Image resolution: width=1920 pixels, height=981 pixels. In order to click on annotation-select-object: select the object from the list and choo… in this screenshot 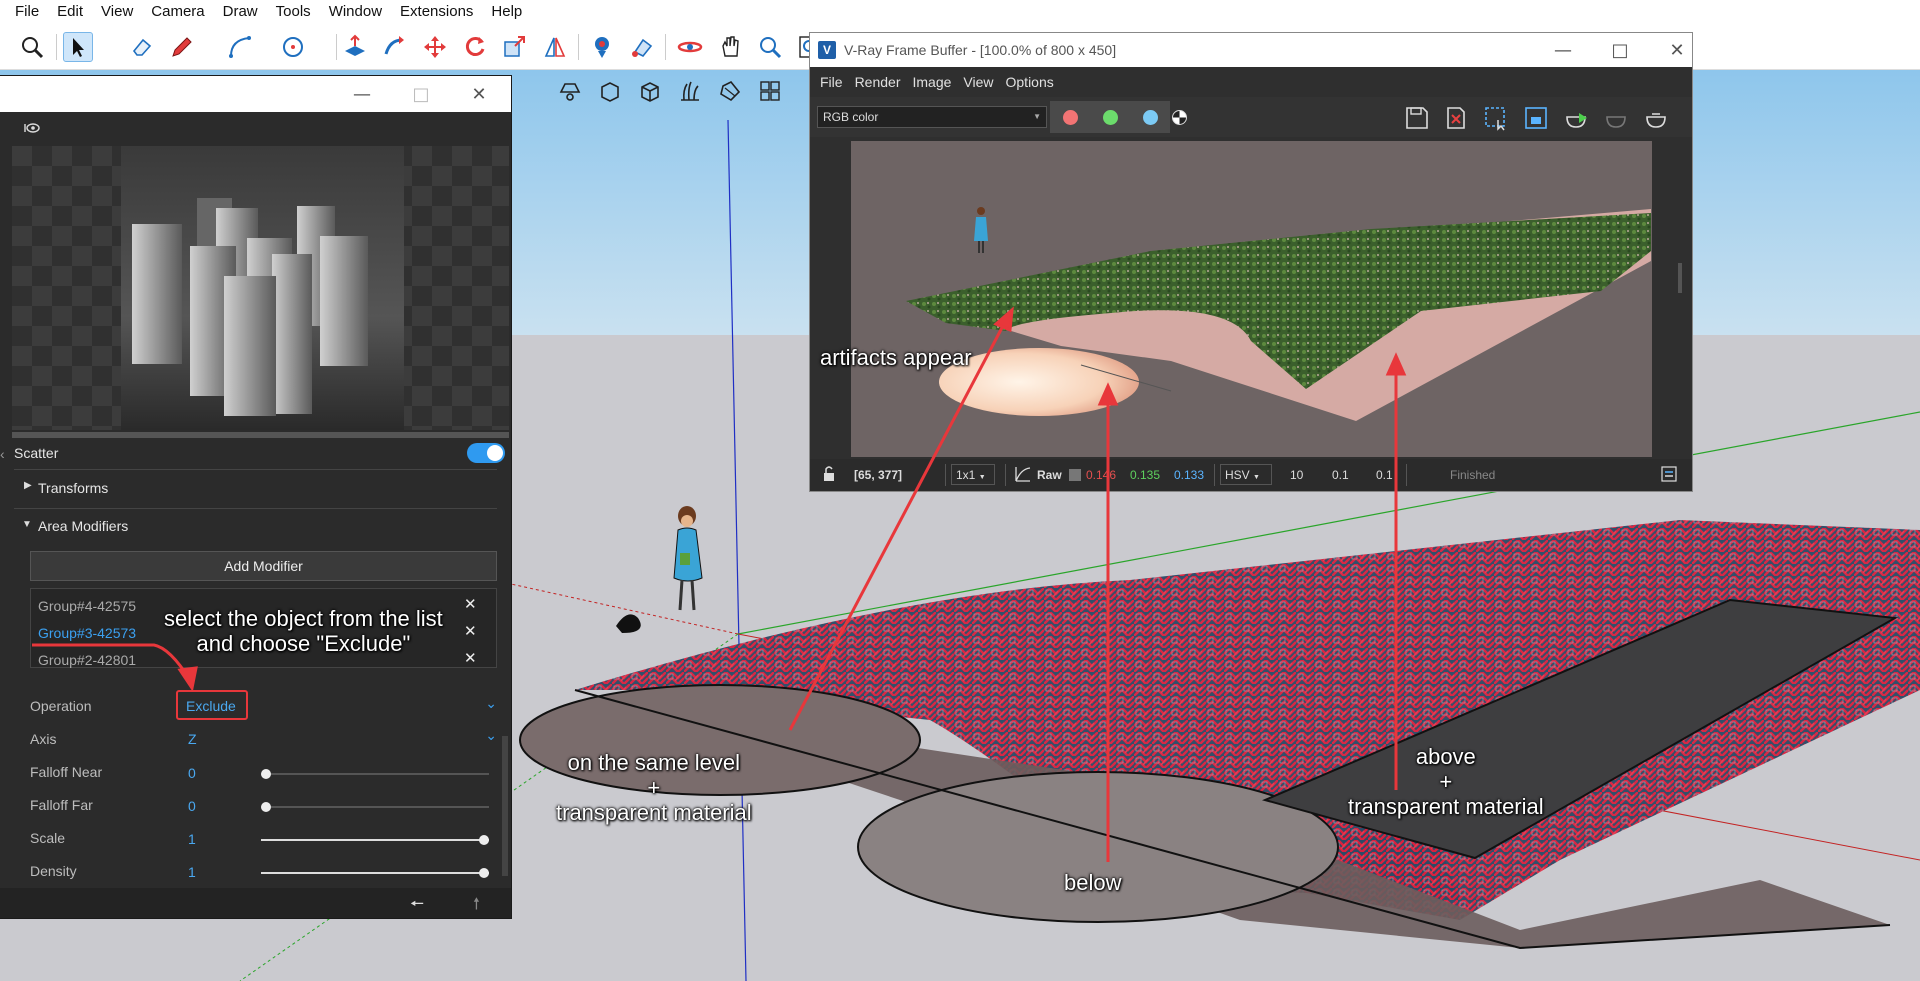, I will do `click(303, 631)`.